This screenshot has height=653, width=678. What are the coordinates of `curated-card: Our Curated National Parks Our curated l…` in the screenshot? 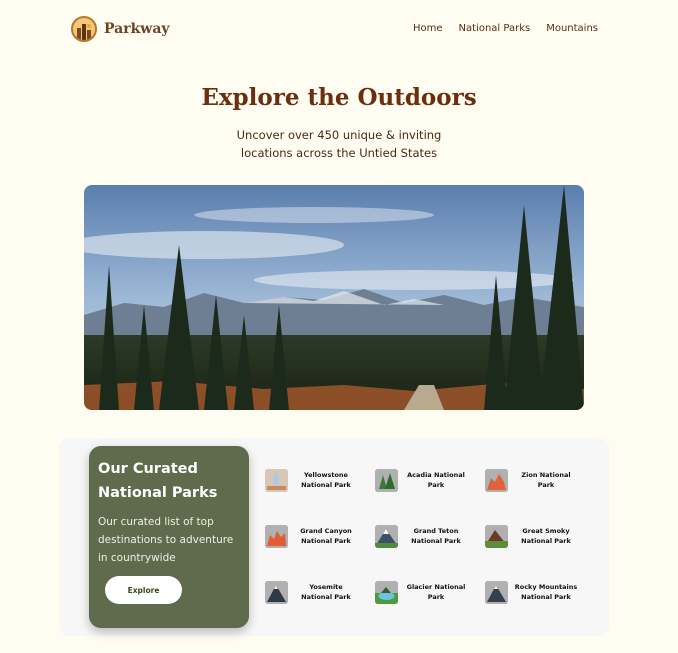 It's located at (169, 537).